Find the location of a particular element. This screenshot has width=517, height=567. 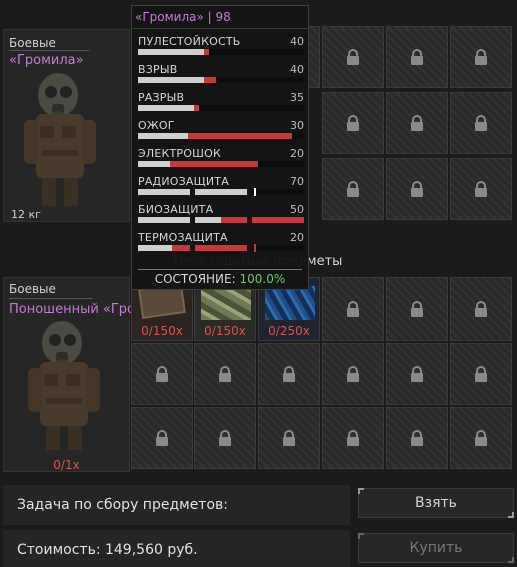

stat-label: ТЕРМОЗАЩИТА is located at coordinates (183, 237).